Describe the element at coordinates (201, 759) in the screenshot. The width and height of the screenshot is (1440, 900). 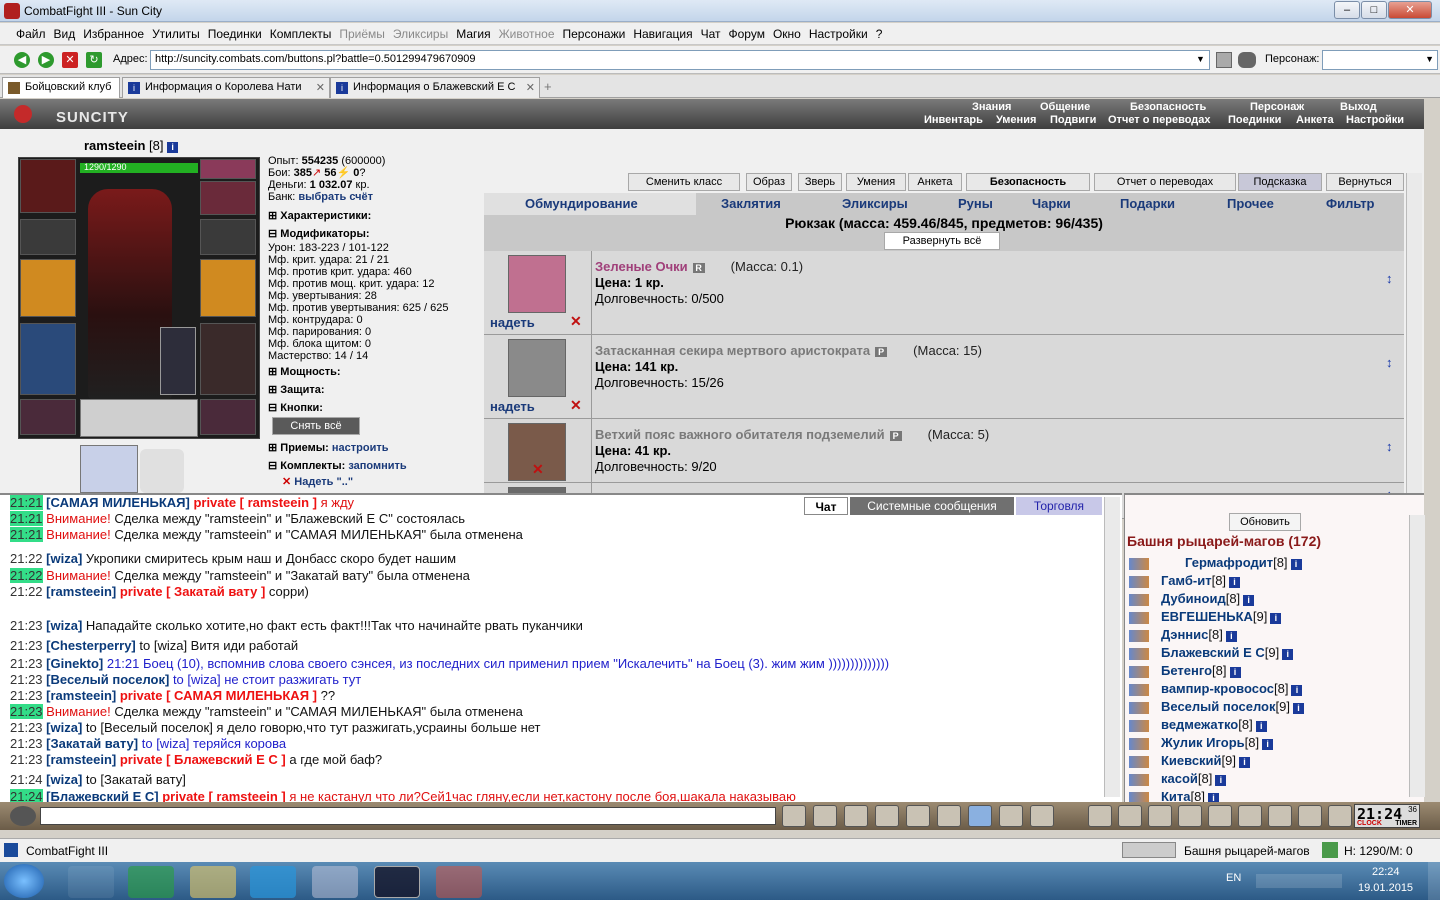
I see `chat-text: private [ Блажевский Е С ]` at that location.